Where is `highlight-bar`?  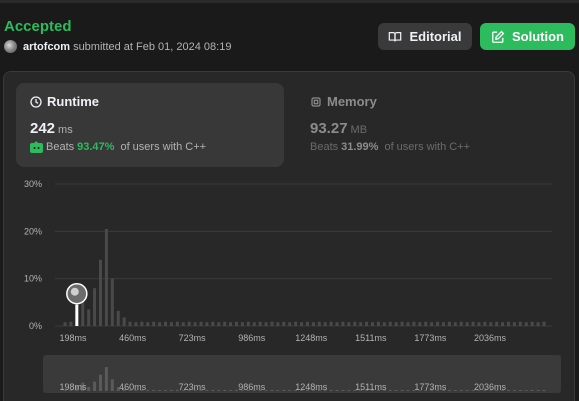 highlight-bar is located at coordinates (77, 315).